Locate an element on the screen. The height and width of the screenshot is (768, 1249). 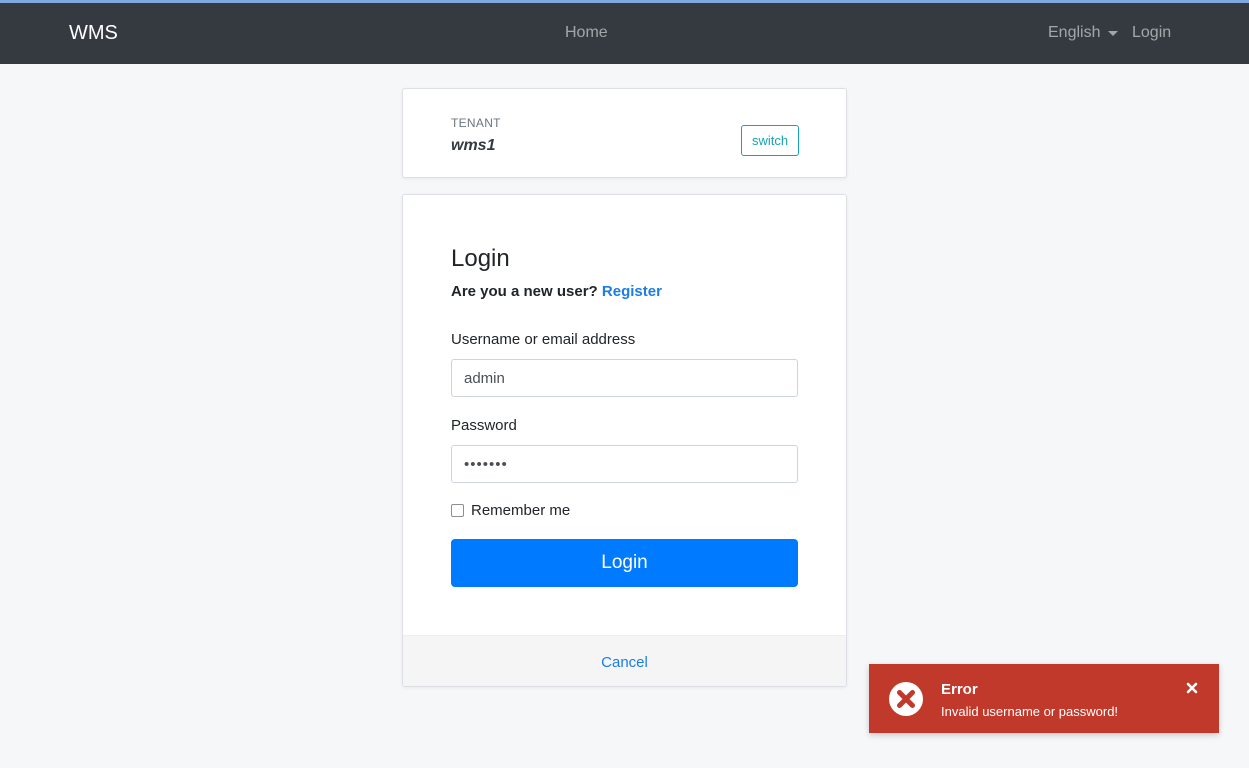
close-icon is located at coordinates (1192, 688).